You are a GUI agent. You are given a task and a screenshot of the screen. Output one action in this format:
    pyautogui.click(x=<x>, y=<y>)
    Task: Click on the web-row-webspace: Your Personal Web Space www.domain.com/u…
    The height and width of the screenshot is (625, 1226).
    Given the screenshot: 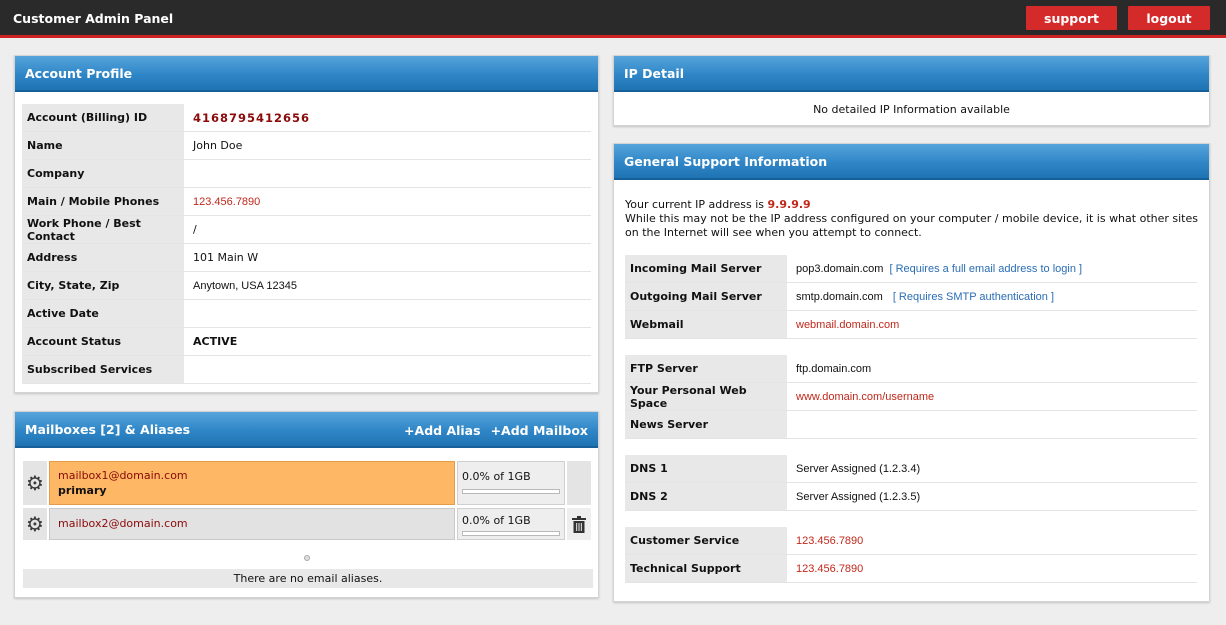 What is the action you would take?
    pyautogui.click(x=911, y=397)
    